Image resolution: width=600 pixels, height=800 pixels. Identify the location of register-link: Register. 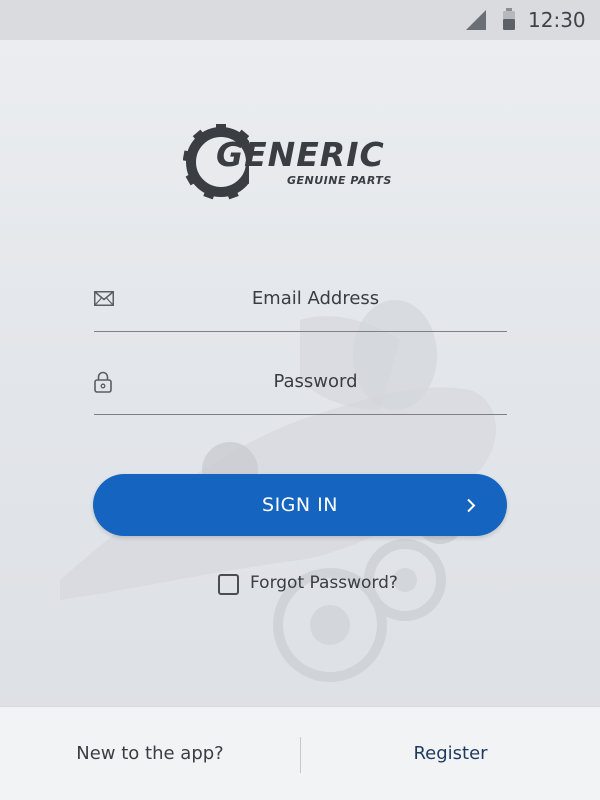
(450, 753).